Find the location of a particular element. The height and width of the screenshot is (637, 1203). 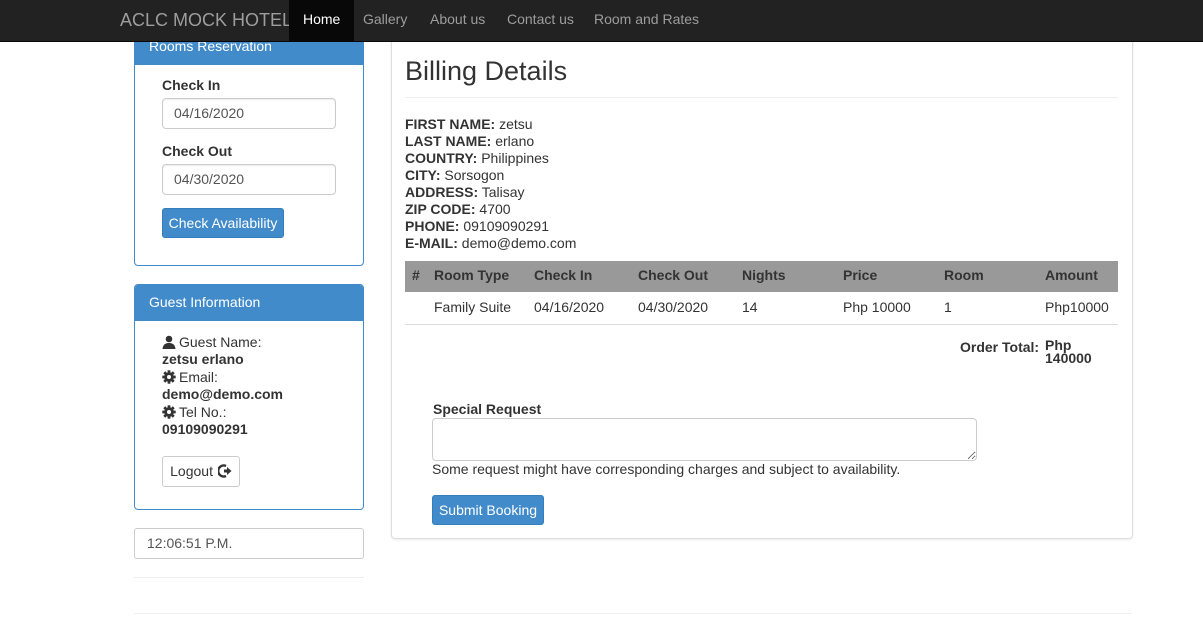

check-in-input: 04/16/2020 is located at coordinates (249, 113).